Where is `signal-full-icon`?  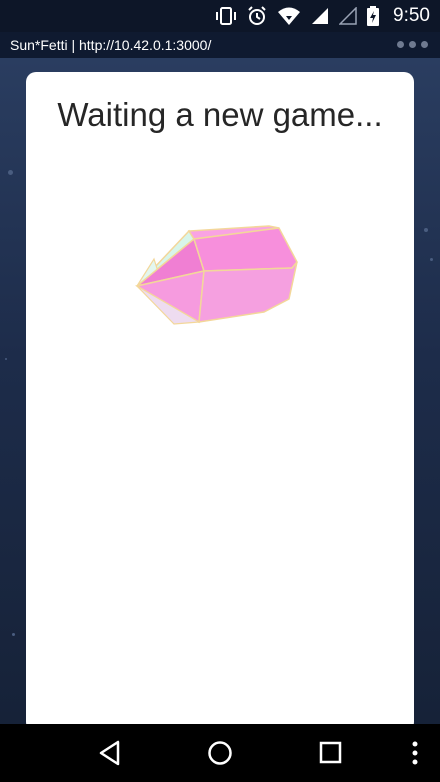
signal-full-icon is located at coordinates (320, 16).